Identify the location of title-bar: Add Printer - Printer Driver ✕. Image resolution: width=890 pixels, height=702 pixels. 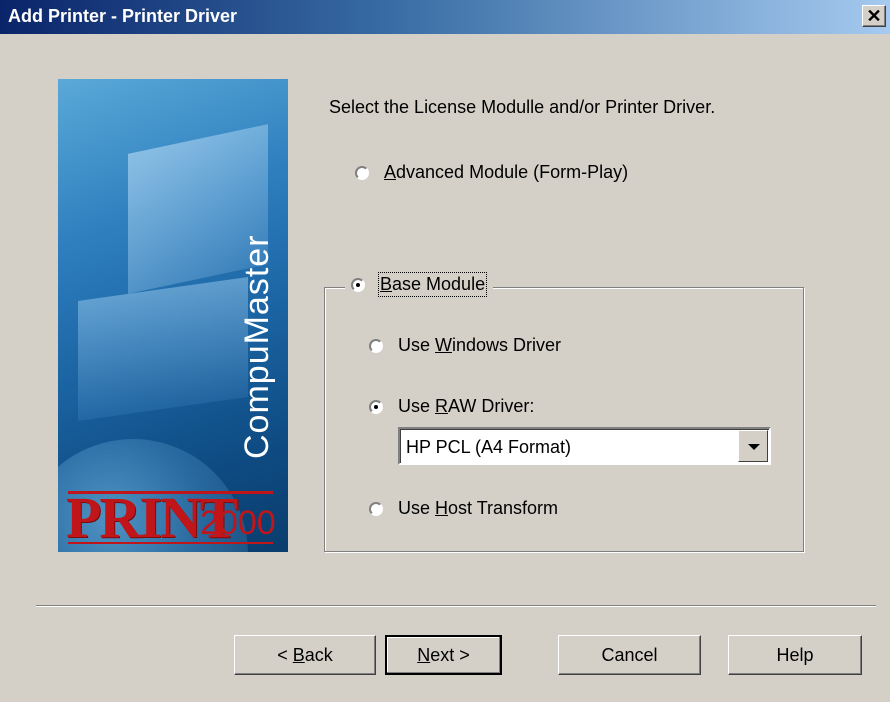
(445, 17).